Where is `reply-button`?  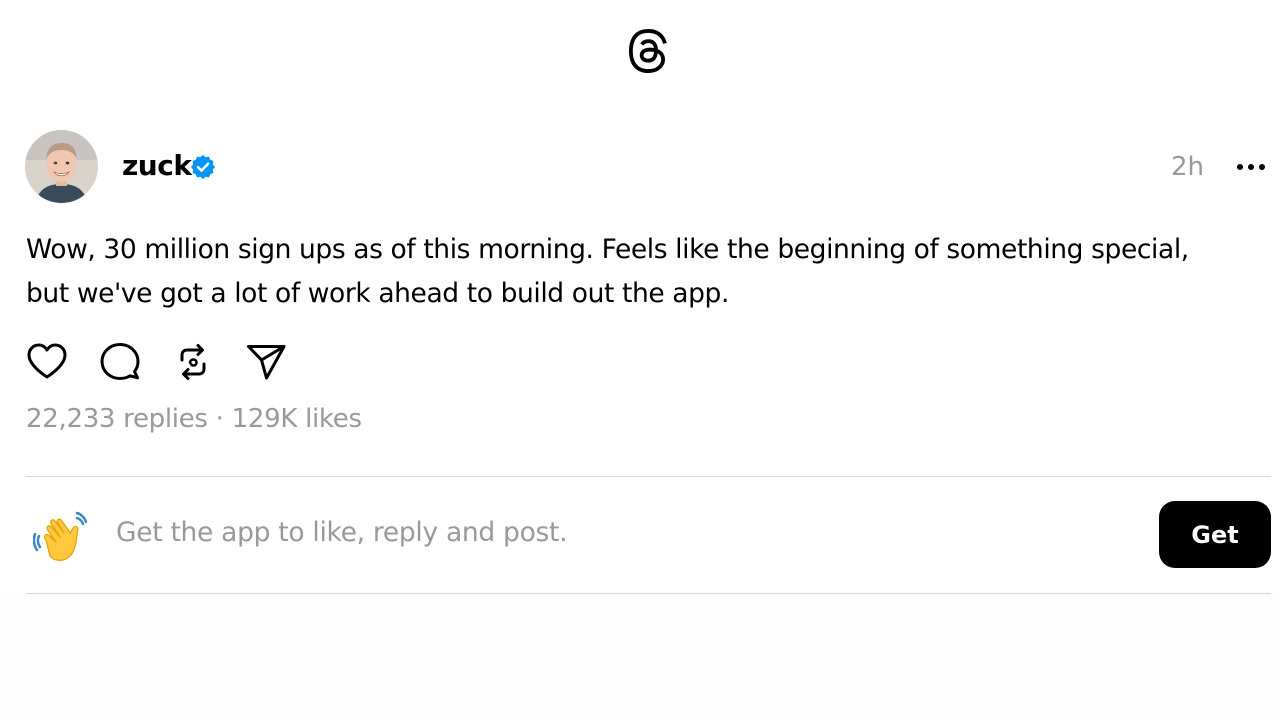
reply-button is located at coordinates (120, 362).